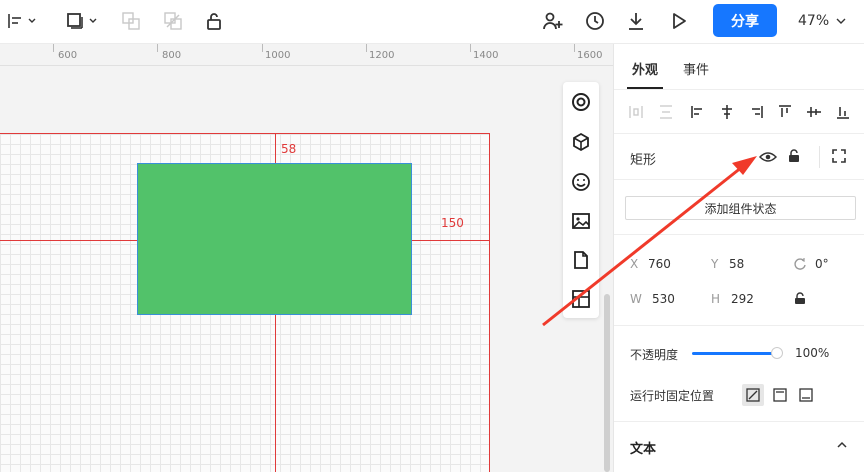 This screenshot has width=864, height=472. Describe the element at coordinates (581, 221) in the screenshot. I see `image-icon` at that location.